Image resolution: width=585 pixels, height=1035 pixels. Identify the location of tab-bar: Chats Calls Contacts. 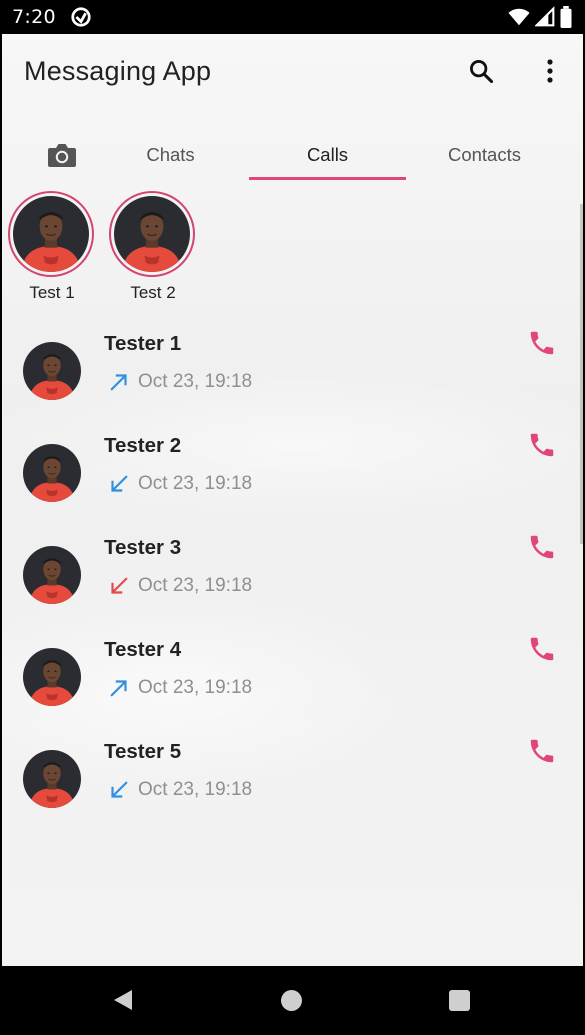
(292, 156).